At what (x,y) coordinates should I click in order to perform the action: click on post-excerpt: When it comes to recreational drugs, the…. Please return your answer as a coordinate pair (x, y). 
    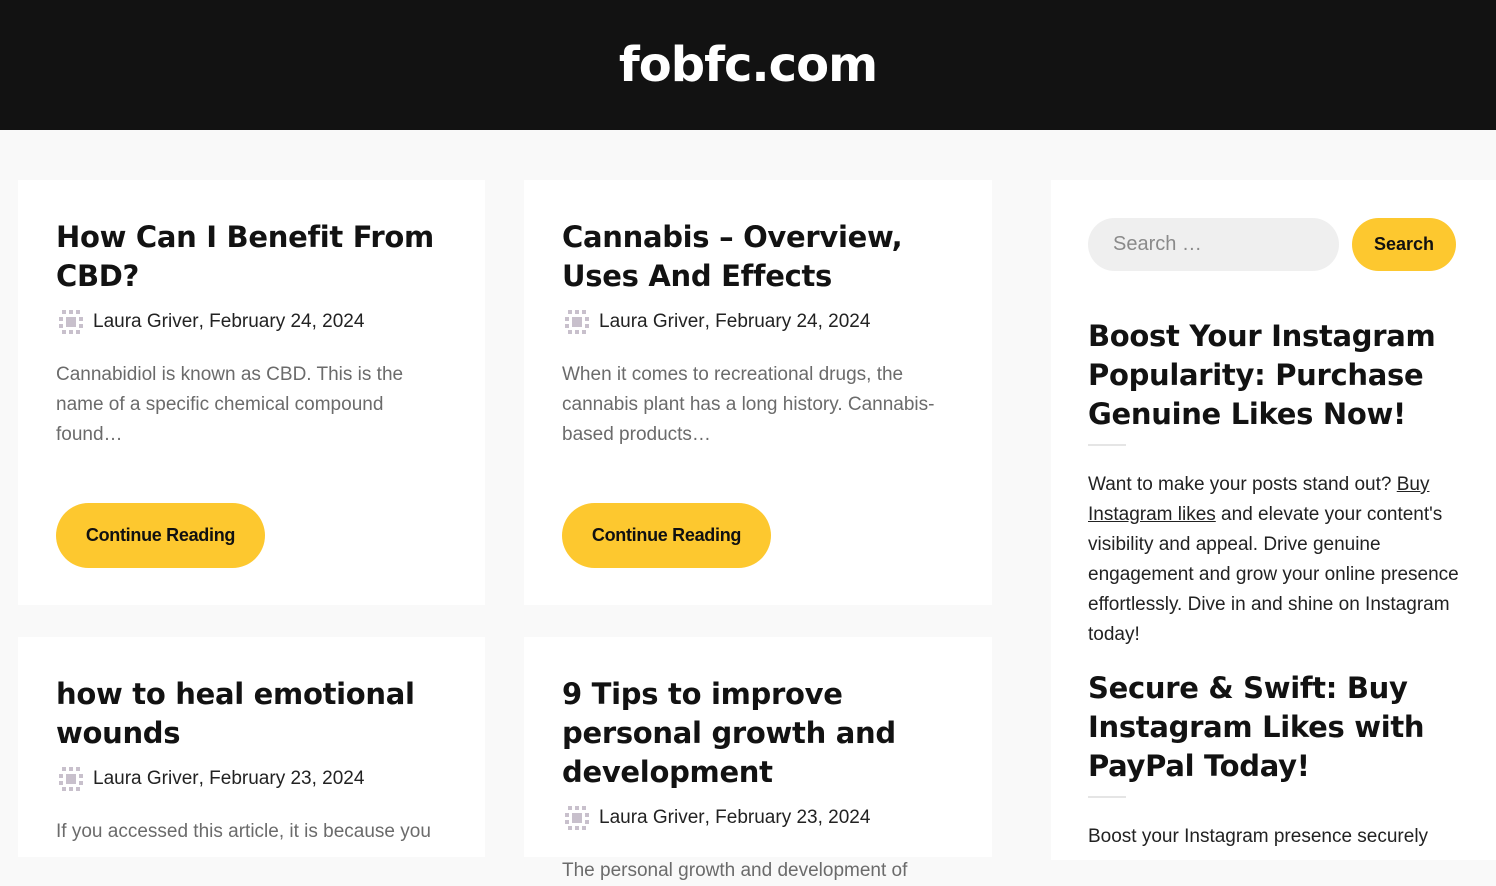
    Looking at the image, I should click on (748, 404).